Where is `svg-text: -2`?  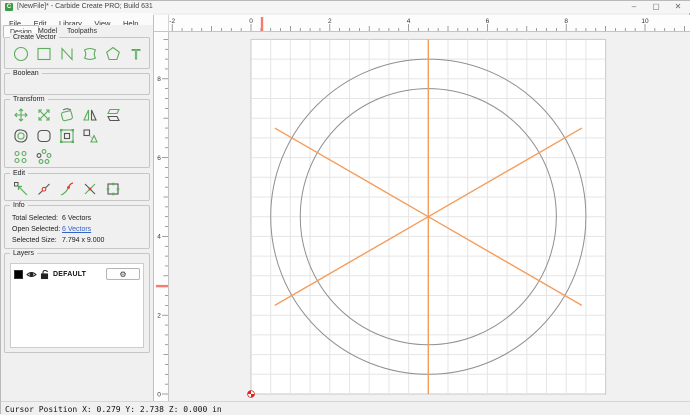 svg-text: -2 is located at coordinates (172, 21).